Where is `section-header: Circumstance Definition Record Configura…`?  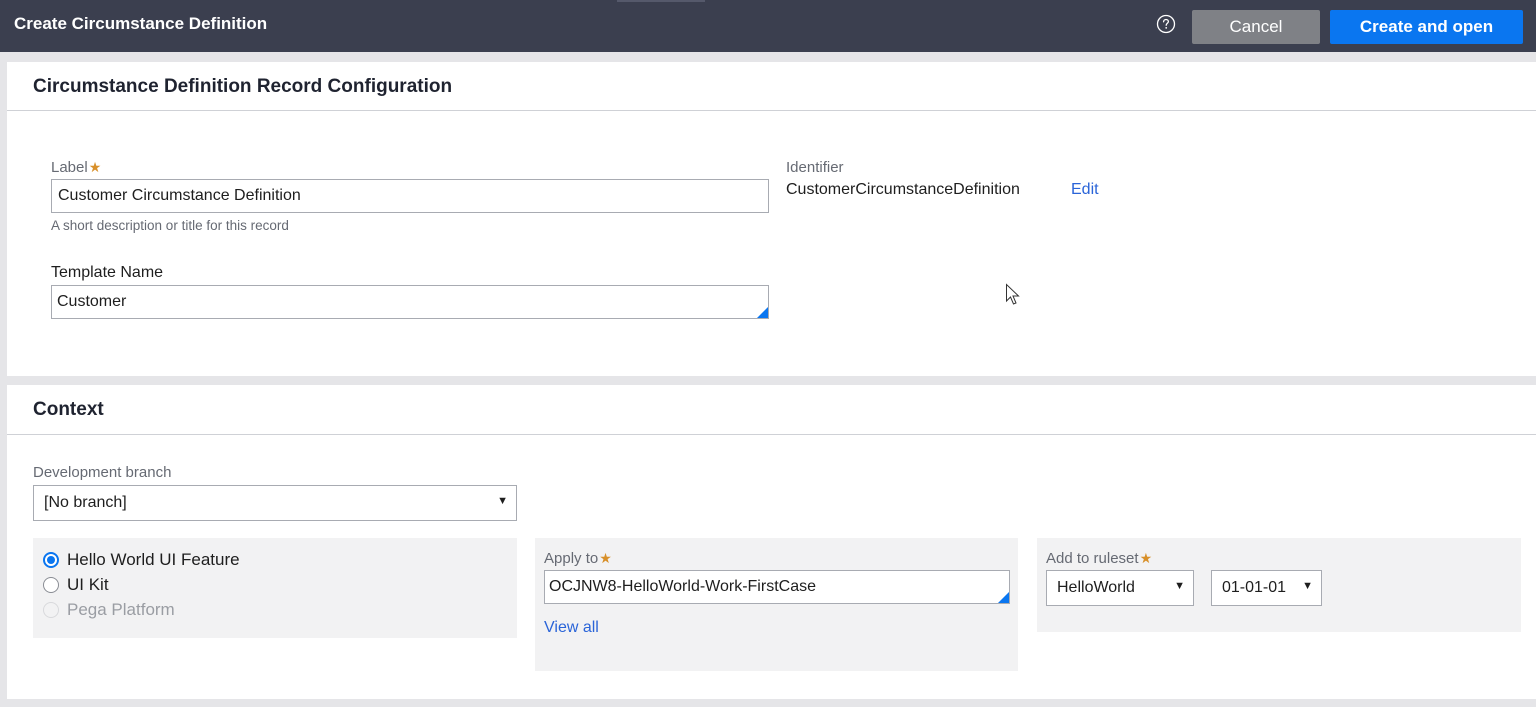 section-header: Circumstance Definition Record Configura… is located at coordinates (771, 86).